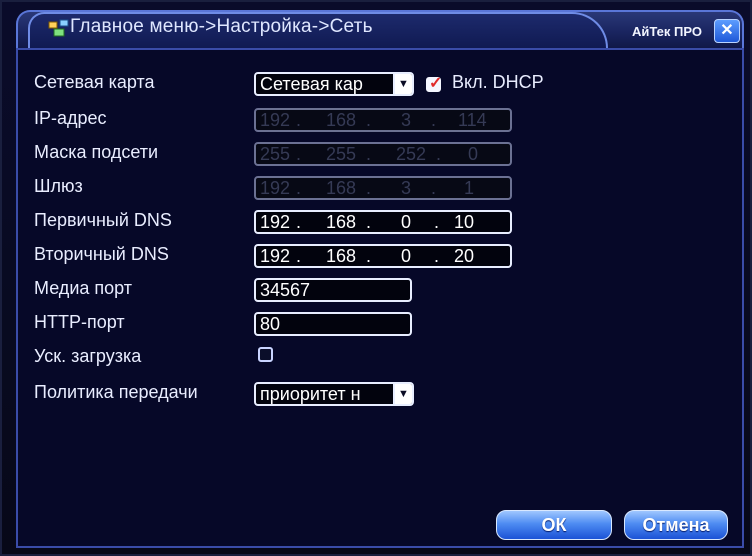 The height and width of the screenshot is (556, 752). What do you see at coordinates (116, 392) in the screenshot?
I see `transfer-policy-label: Политика передачи` at bounding box center [116, 392].